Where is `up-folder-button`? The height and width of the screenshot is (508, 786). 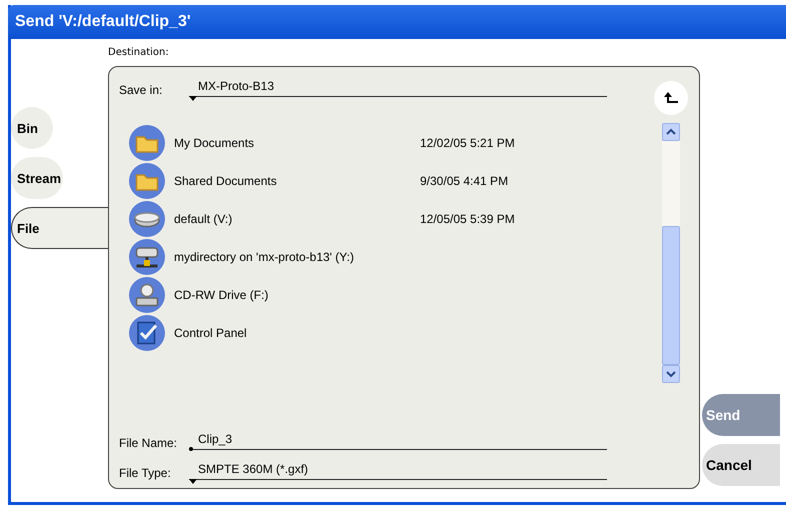
up-folder-button is located at coordinates (671, 98).